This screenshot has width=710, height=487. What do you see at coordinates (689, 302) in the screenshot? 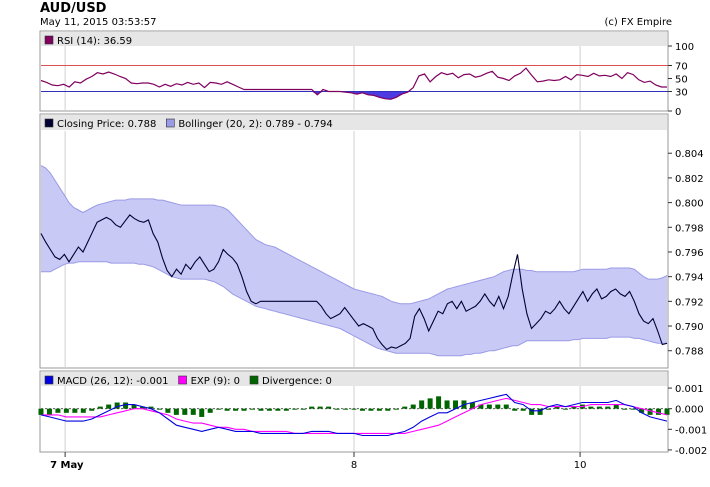
I see `y-tick-label: 0.792` at bounding box center [689, 302].